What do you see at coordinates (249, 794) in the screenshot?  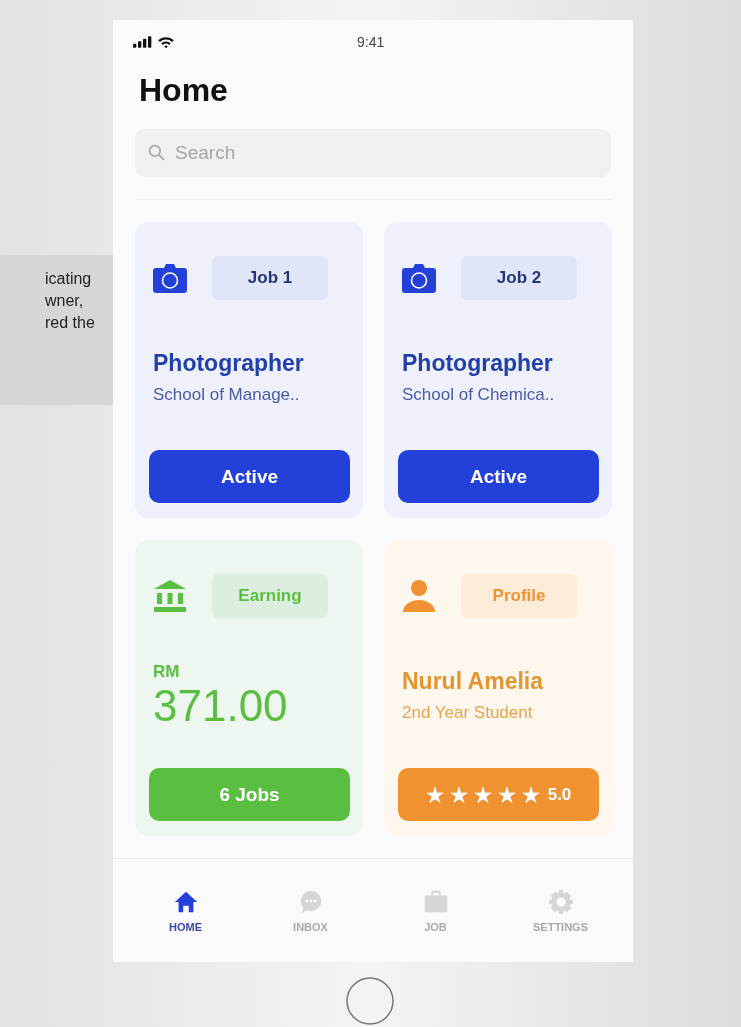 I see `jobs-button: 6 Jobs` at bounding box center [249, 794].